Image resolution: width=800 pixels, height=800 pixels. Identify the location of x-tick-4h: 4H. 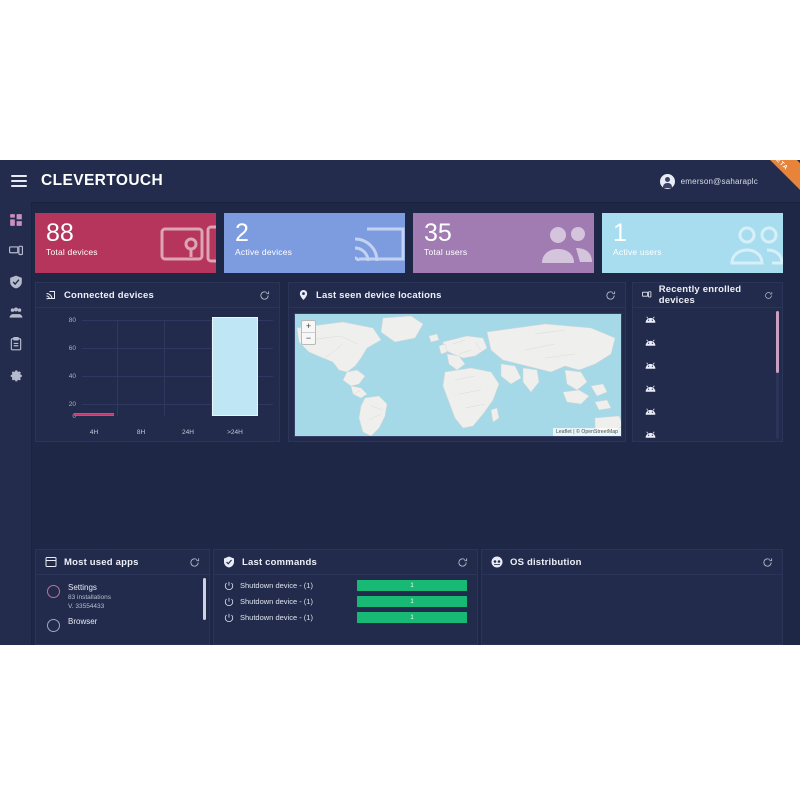
(94, 432).